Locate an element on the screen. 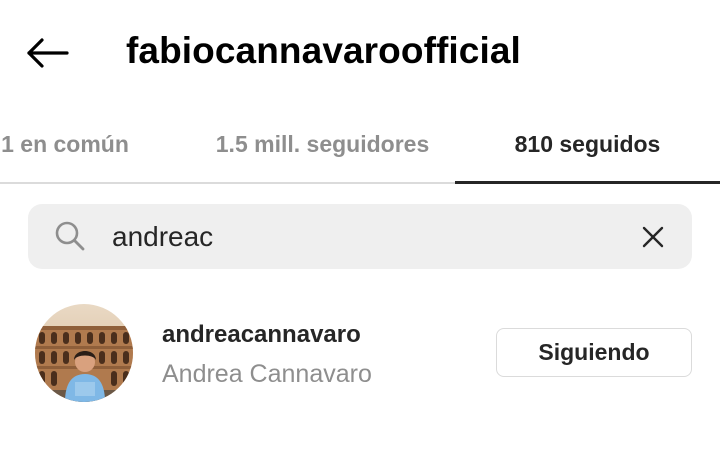 This screenshot has width=720, height=463. avatar is located at coordinates (84, 353).